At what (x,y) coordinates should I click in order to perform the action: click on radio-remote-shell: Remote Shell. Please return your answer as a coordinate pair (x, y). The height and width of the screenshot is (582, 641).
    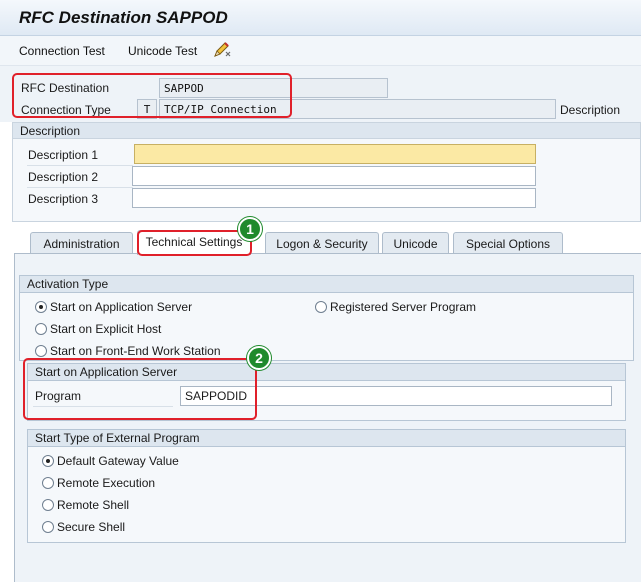
    Looking at the image, I should click on (85, 505).